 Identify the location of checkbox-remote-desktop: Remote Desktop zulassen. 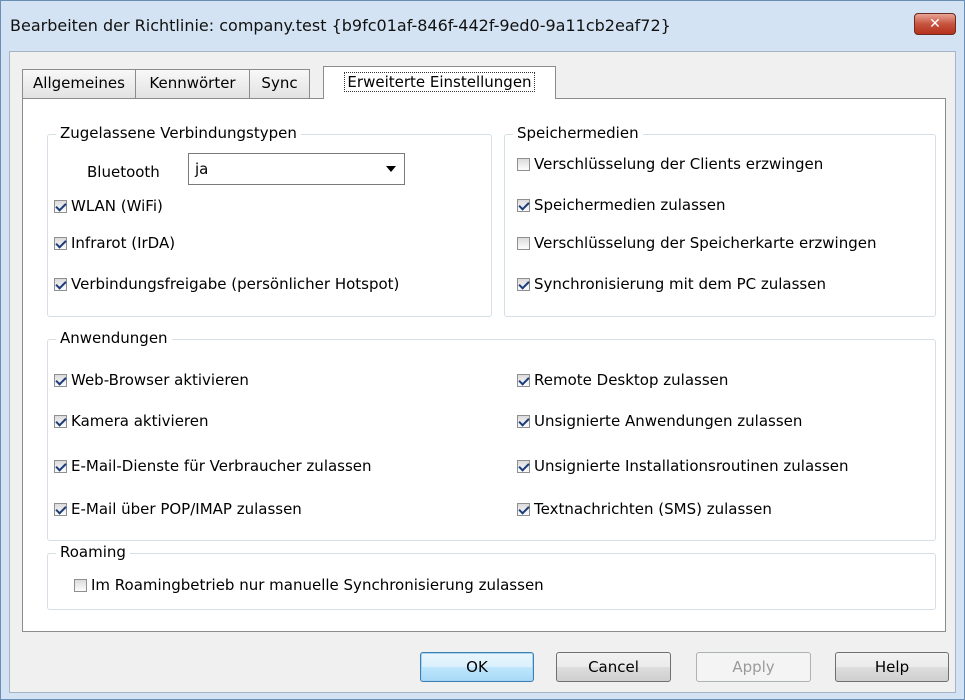
(622, 380).